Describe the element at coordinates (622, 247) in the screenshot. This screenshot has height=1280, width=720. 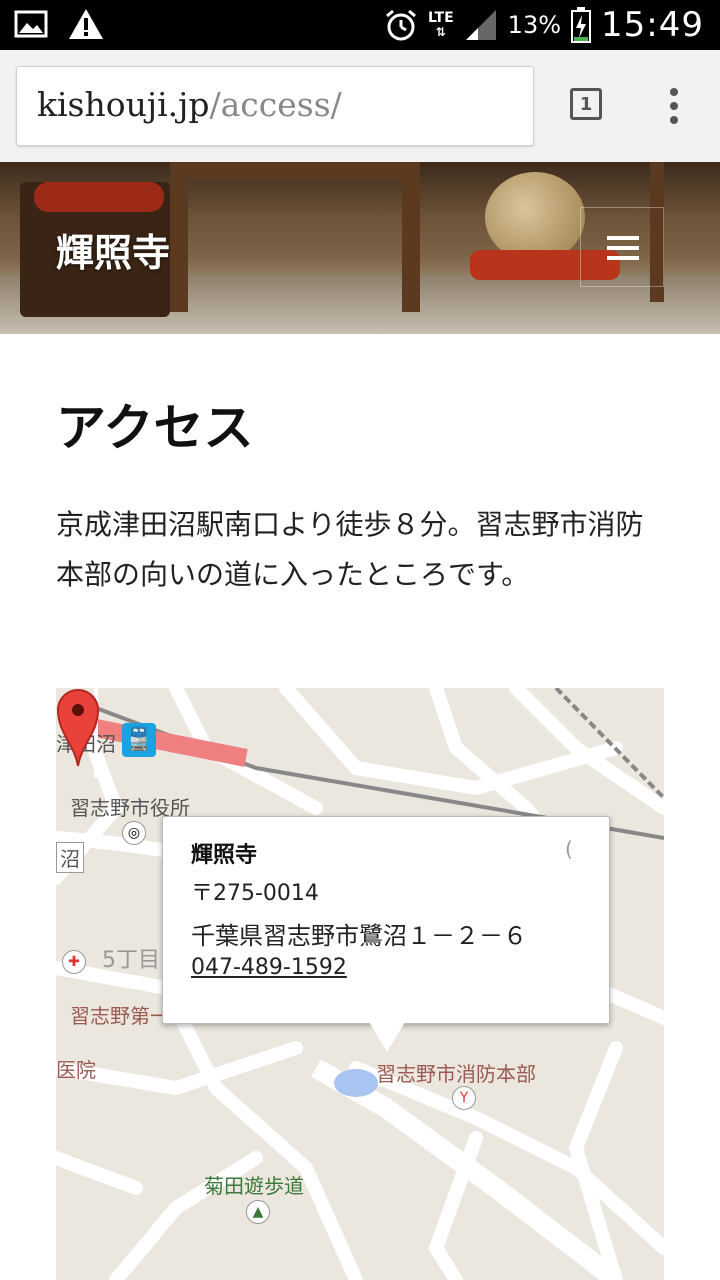
I see `hamburger-menu-icon` at that location.